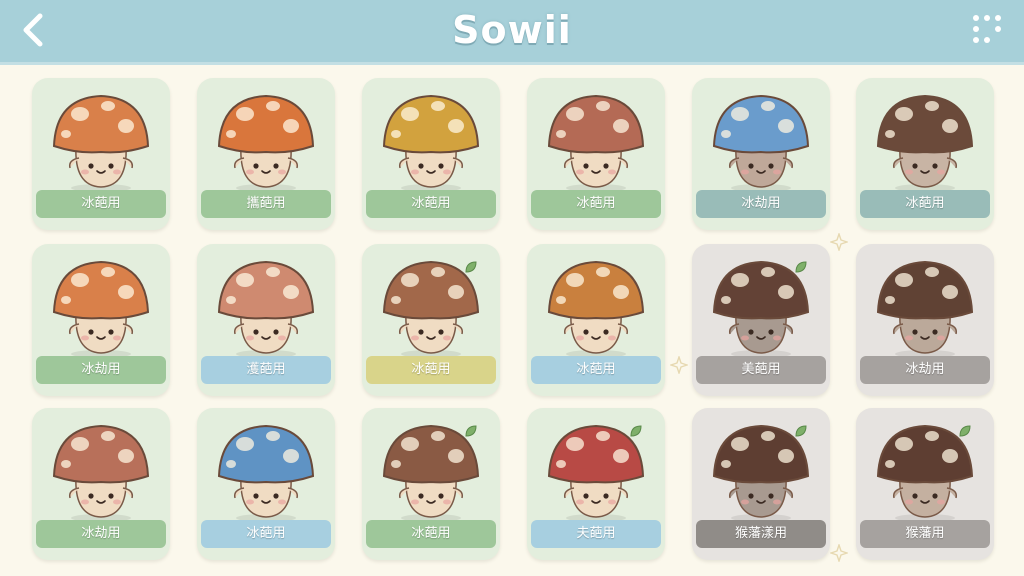  What do you see at coordinates (596, 534) in the screenshot?
I see `mushroom-name-label: 夫葩用` at bounding box center [596, 534].